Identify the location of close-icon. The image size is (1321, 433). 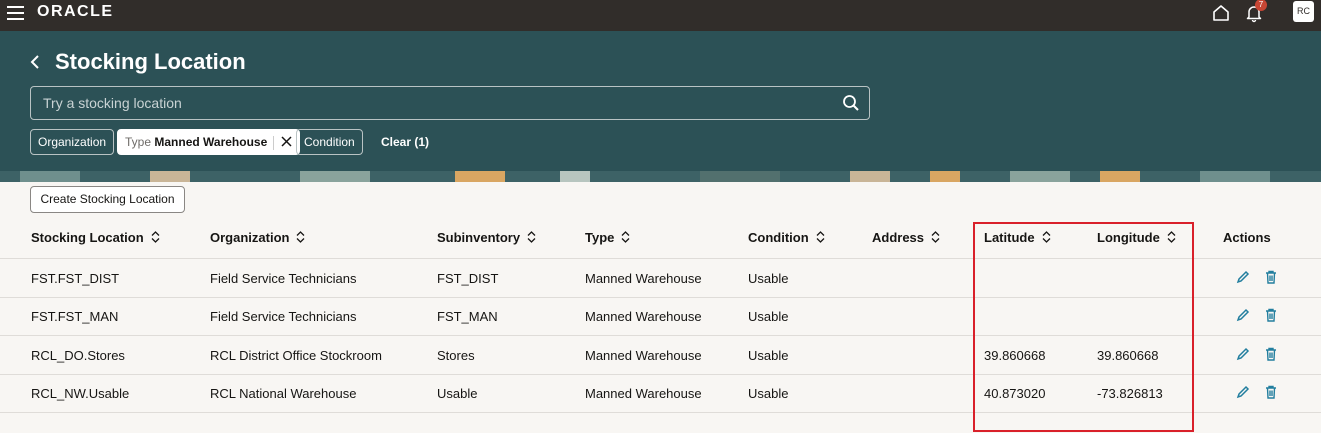
(286, 141).